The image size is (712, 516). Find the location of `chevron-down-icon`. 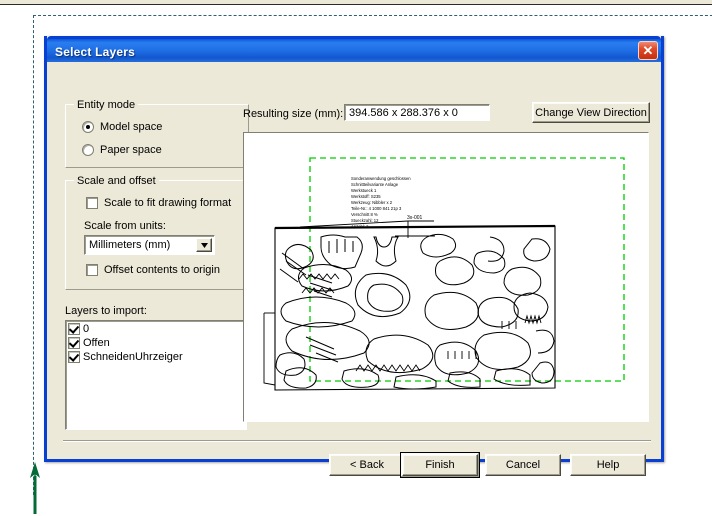

chevron-down-icon is located at coordinates (204, 245).